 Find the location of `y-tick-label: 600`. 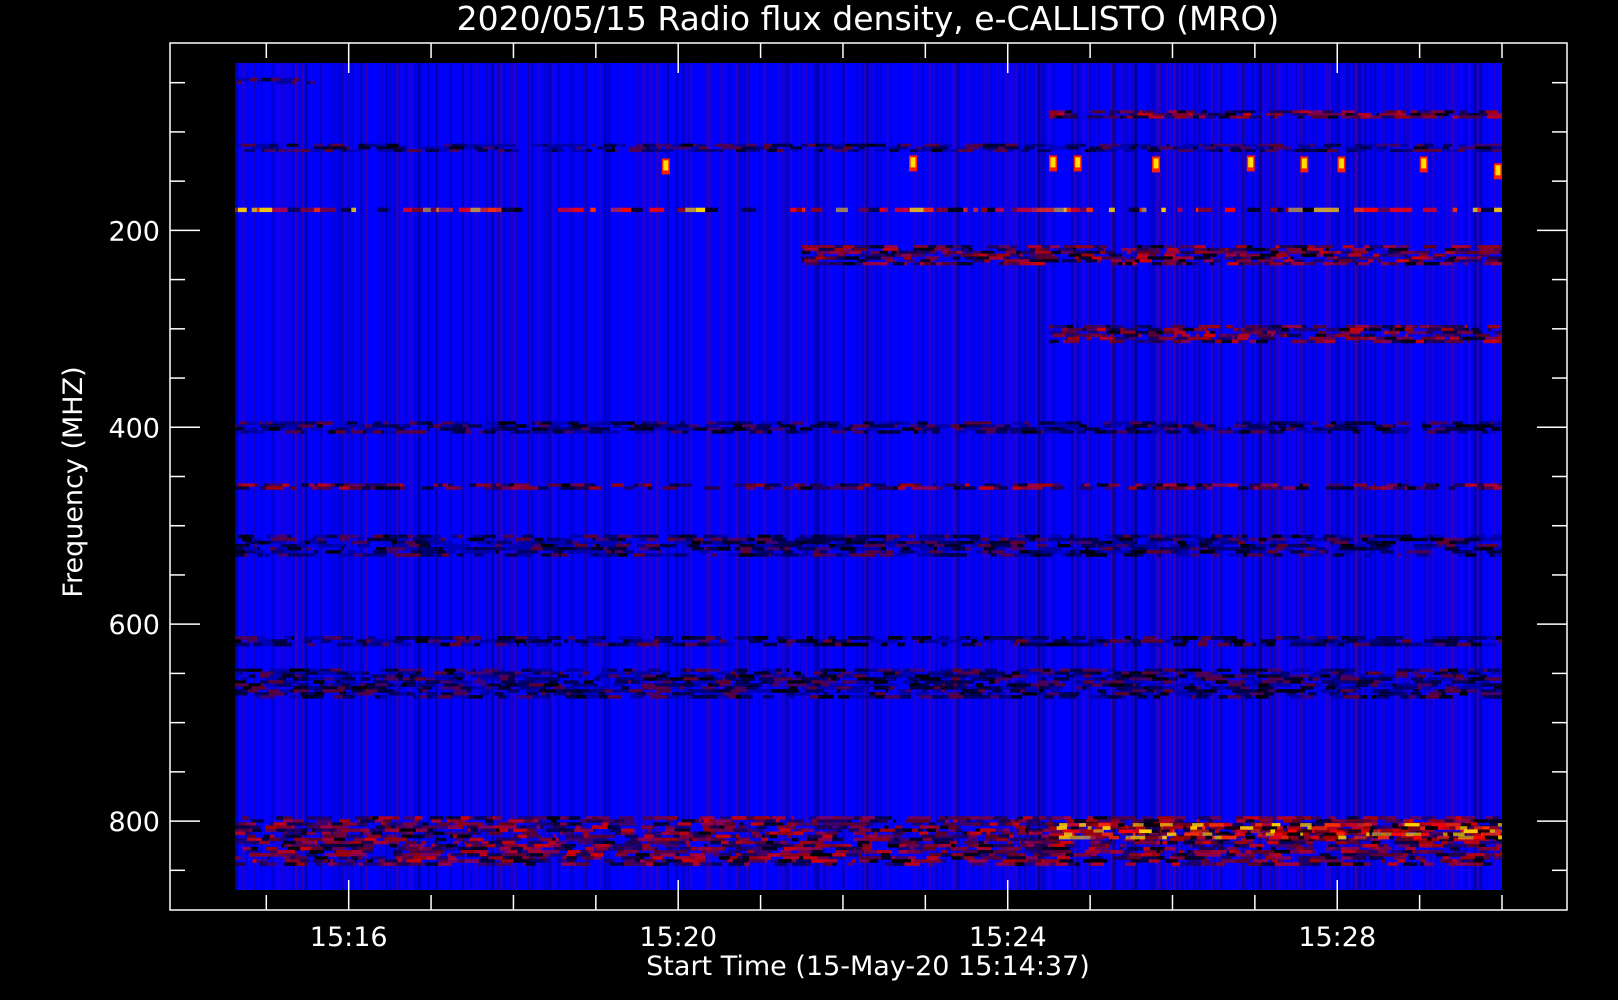

y-tick-label: 600 is located at coordinates (134, 625).